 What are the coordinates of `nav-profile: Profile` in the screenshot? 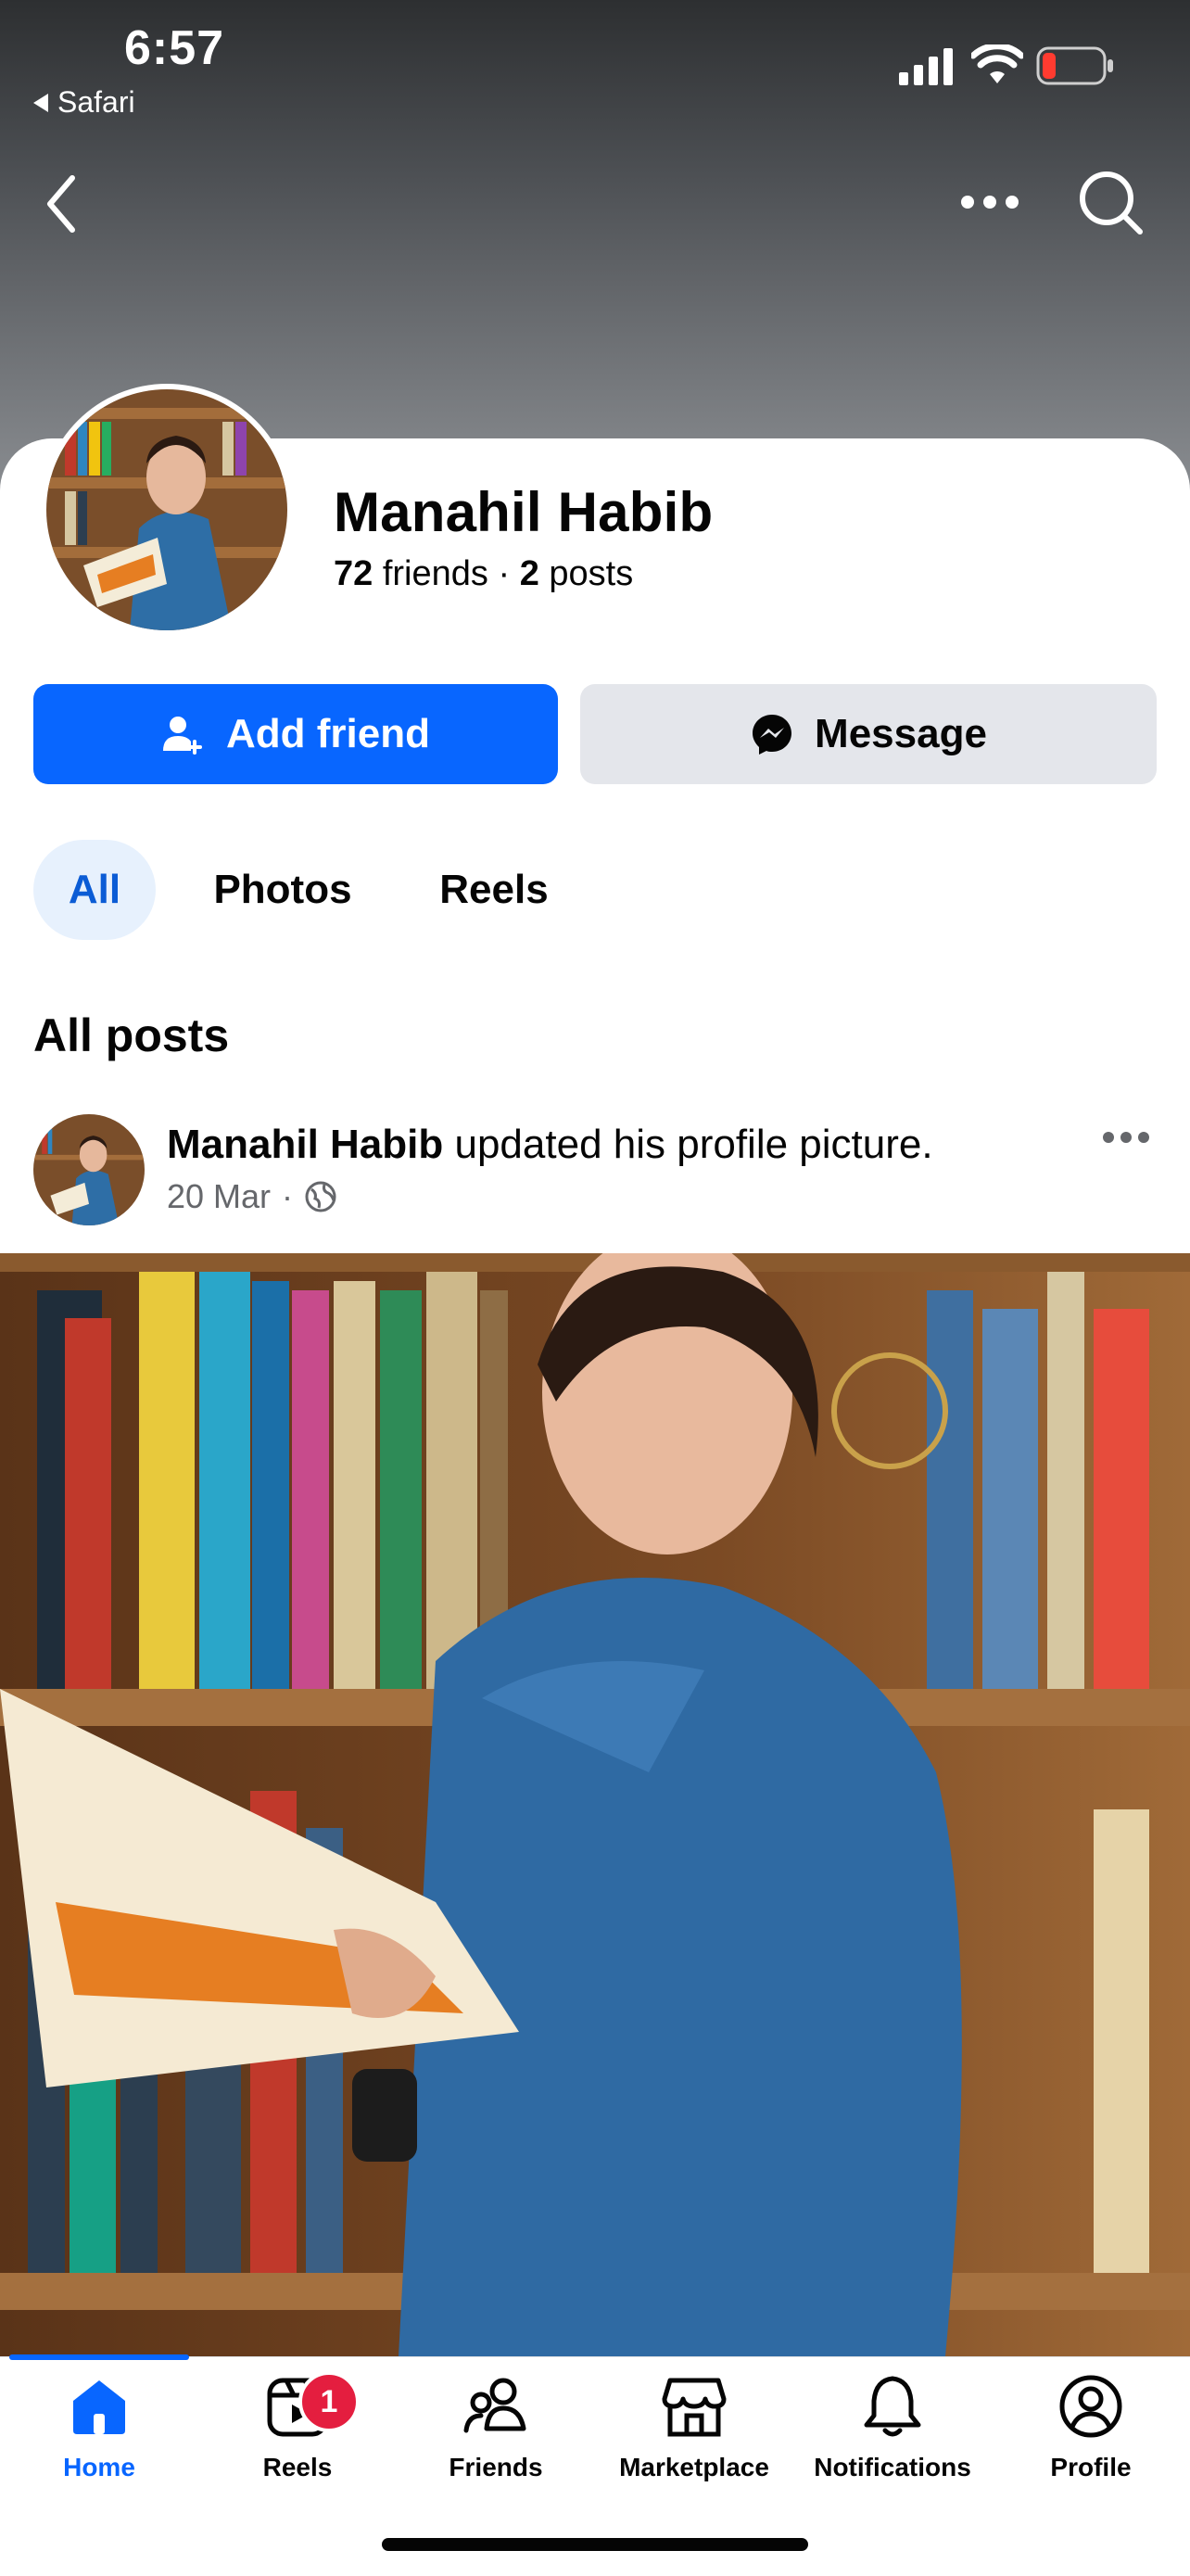 It's located at (1091, 2442).